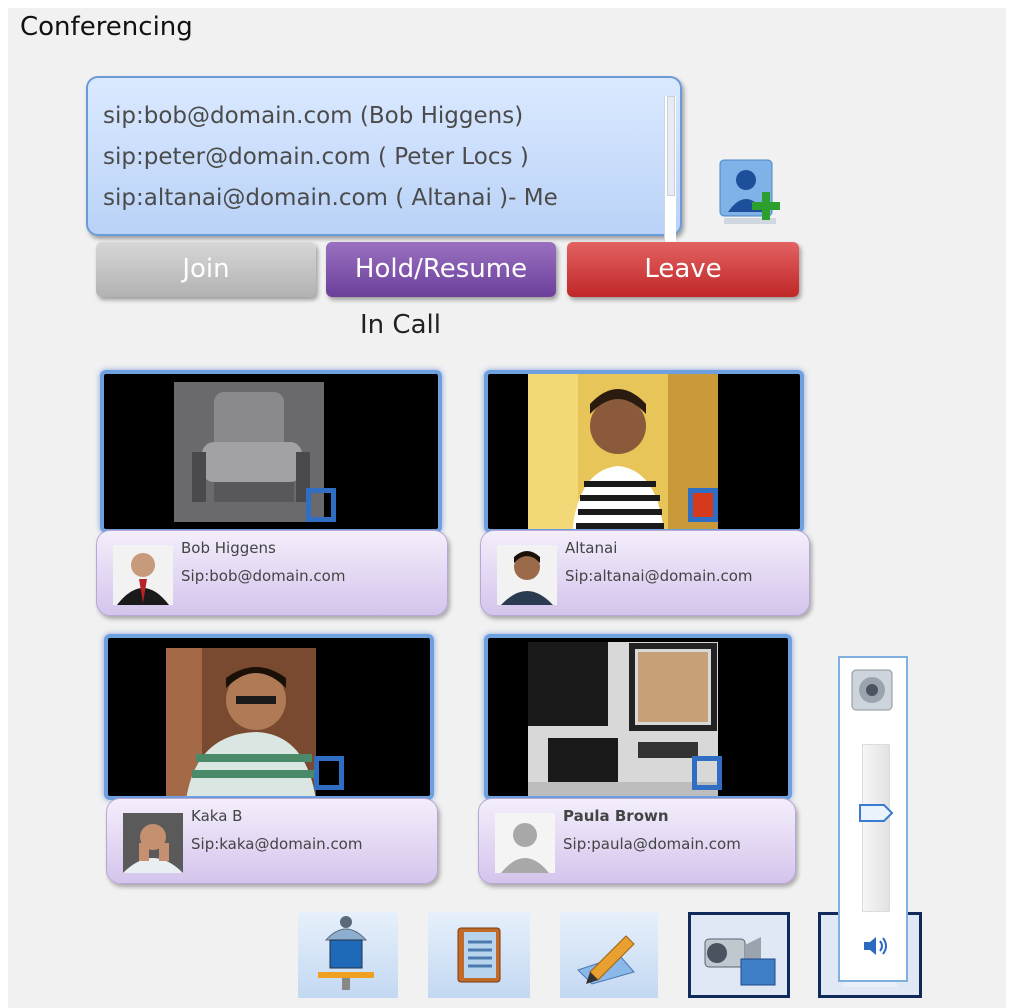 The height and width of the screenshot is (1008, 1014). I want to click on participant-name: Kaka B, so click(217, 816).